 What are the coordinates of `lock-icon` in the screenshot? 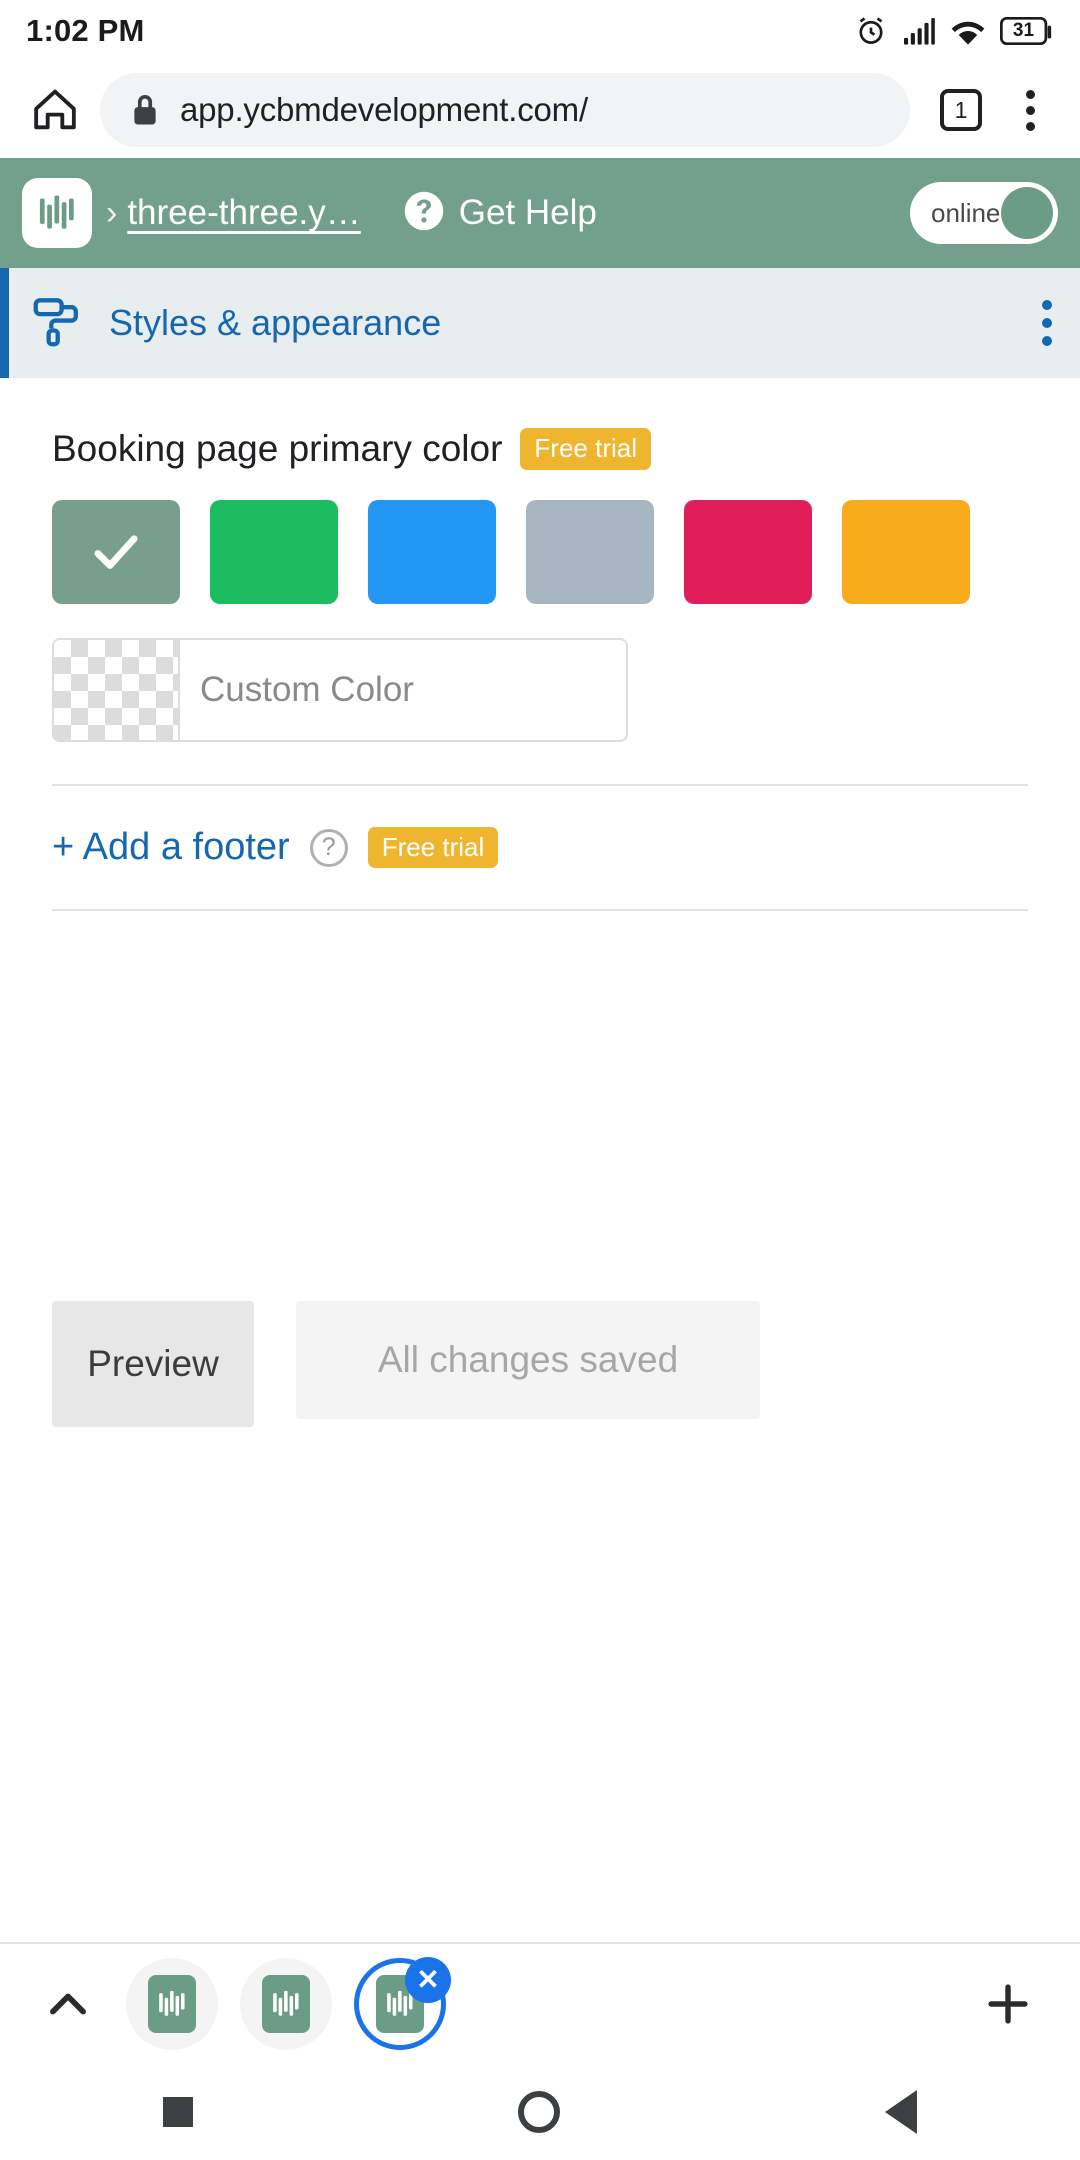 It's located at (145, 110).